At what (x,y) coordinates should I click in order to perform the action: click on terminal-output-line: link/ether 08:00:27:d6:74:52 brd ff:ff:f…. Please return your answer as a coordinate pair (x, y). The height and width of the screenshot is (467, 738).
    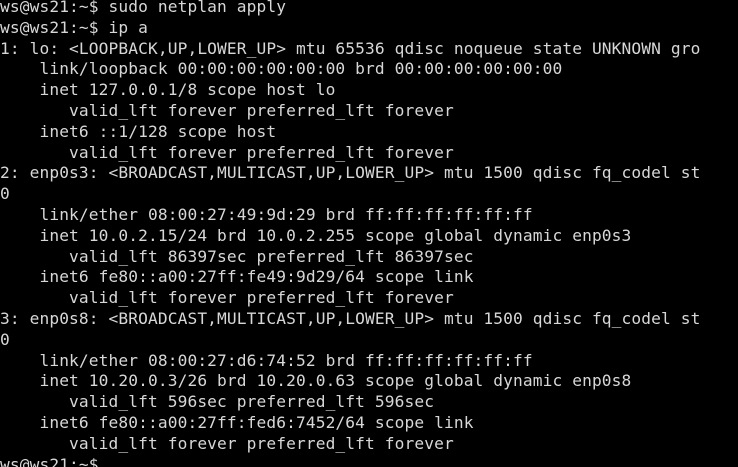
    Looking at the image, I should click on (266, 360).